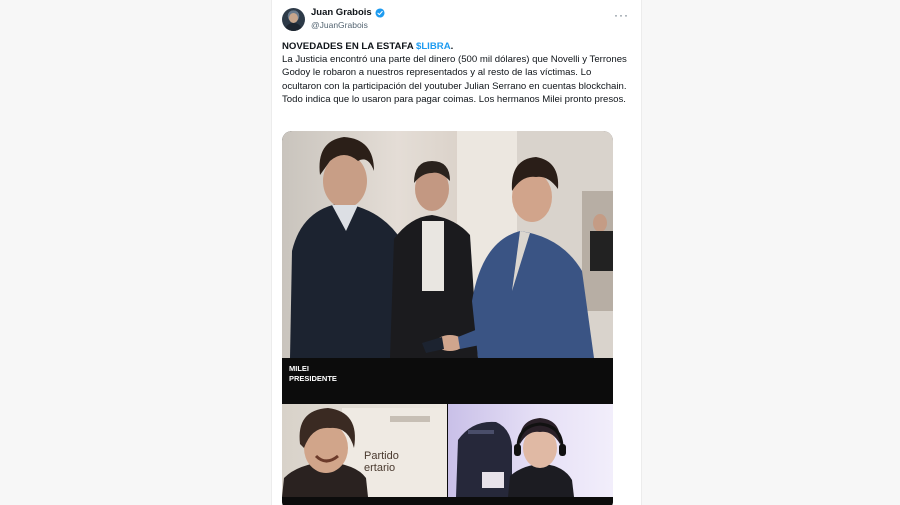 The width and height of the screenshot is (900, 505). What do you see at coordinates (456, 21) in the screenshot?
I see `tweet-header: Juan Grabois @JuanGrabois ···` at bounding box center [456, 21].